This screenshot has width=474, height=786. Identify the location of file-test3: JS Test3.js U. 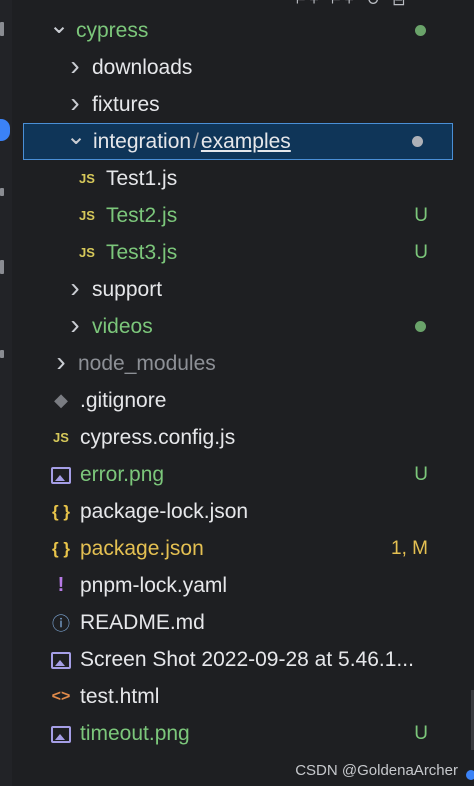
(243, 252).